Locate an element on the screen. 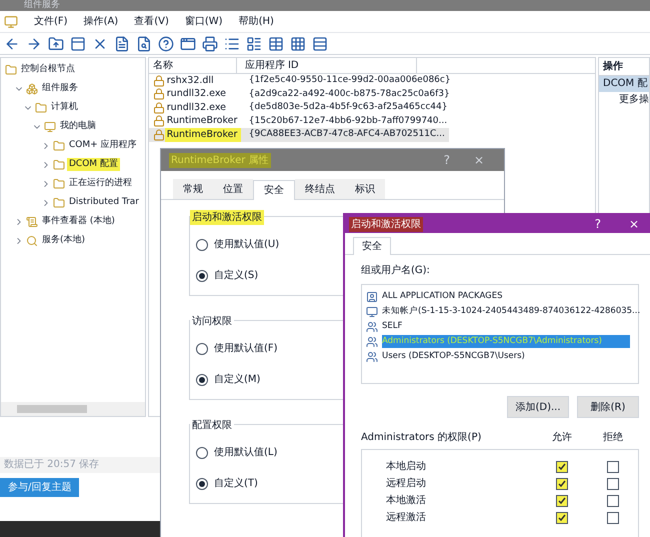 The height and width of the screenshot is (537, 650). user-card-icon is located at coordinates (372, 296).